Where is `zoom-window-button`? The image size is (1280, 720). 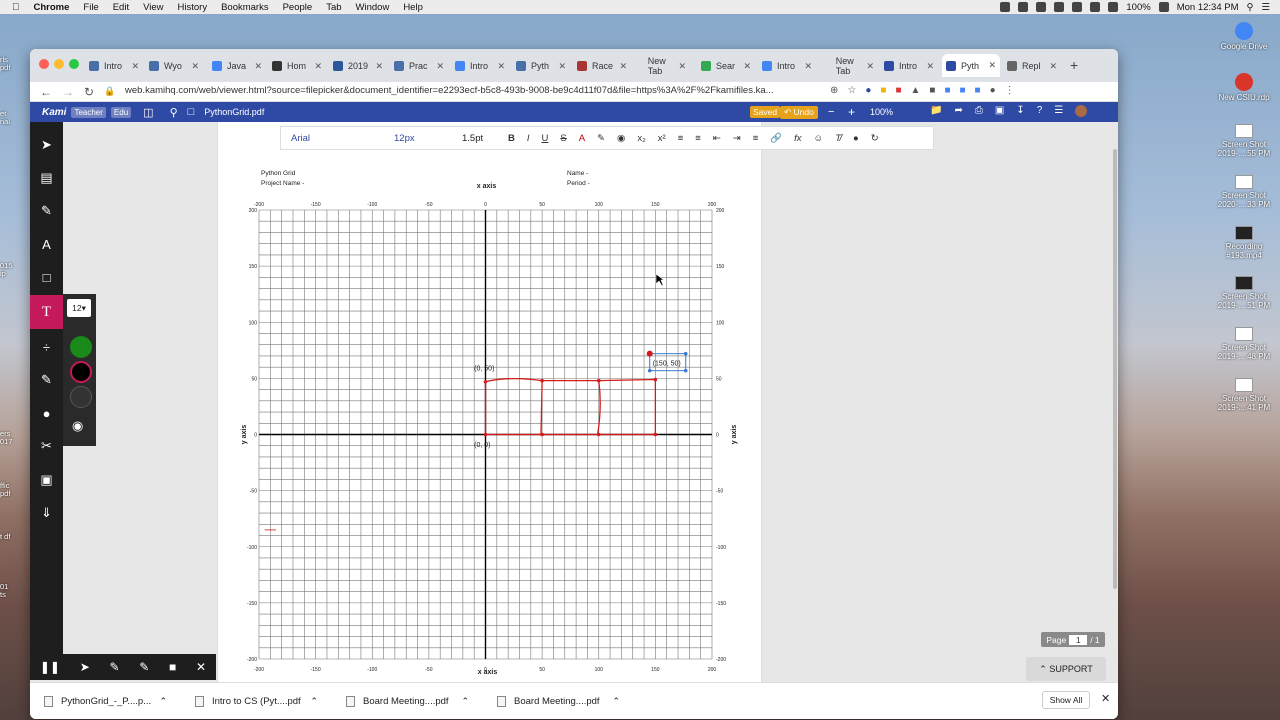 zoom-window-button is located at coordinates (74, 64).